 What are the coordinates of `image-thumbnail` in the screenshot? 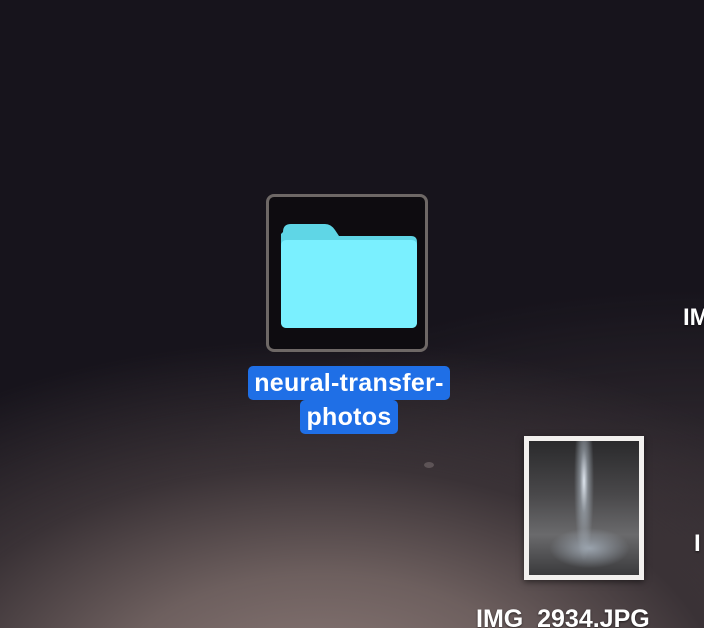 It's located at (584, 508).